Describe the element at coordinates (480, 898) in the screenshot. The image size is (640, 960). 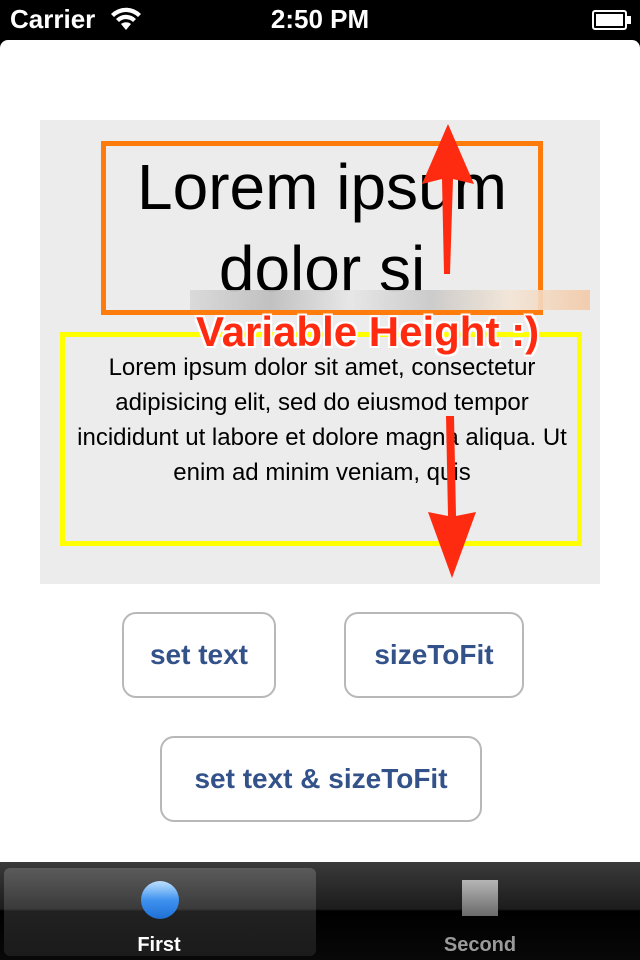
I see `gray-square-icon` at that location.